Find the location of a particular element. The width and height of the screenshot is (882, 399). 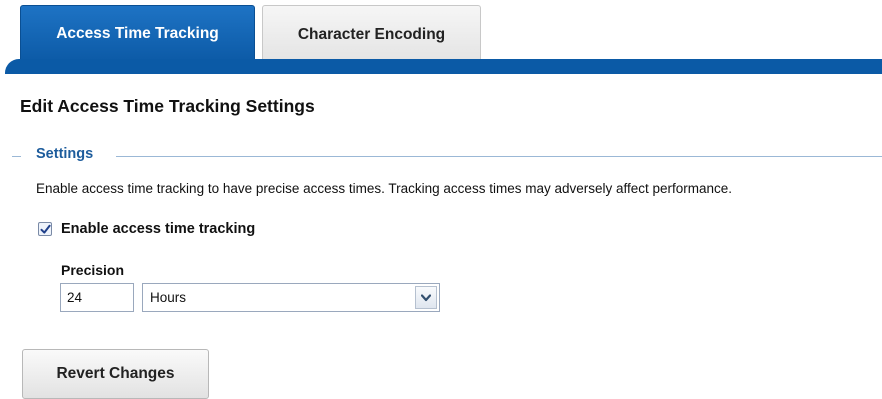

select-arrow-button is located at coordinates (426, 297).